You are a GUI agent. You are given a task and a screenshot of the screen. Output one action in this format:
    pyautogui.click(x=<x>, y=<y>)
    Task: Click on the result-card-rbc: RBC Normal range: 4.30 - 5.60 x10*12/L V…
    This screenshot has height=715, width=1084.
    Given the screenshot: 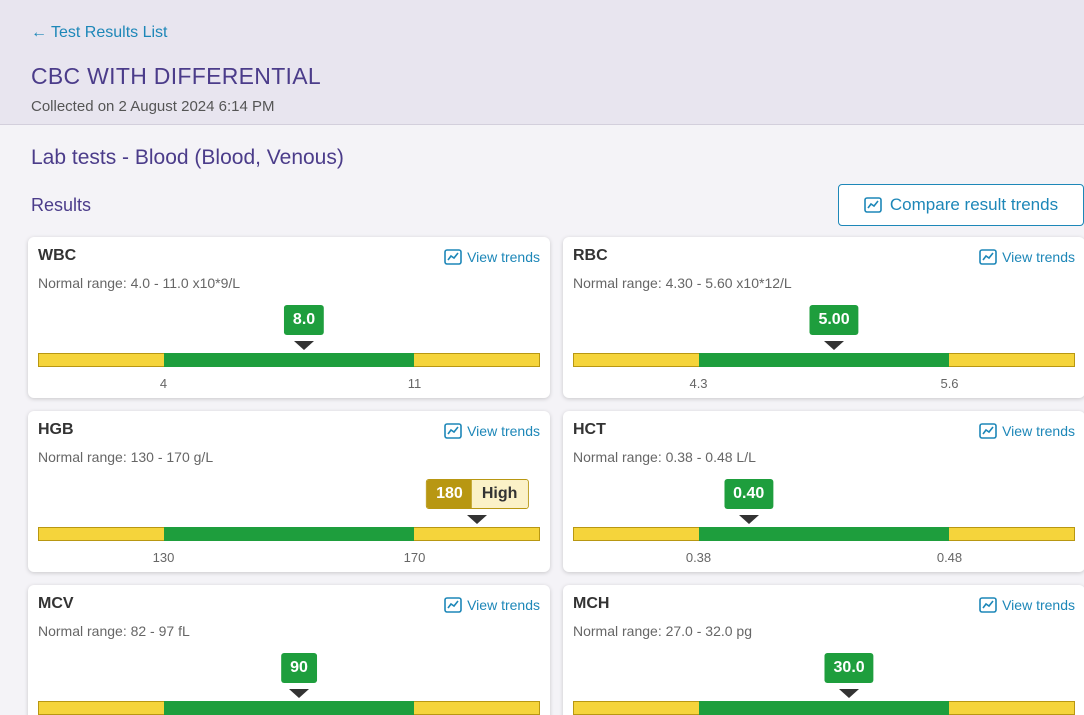 What is the action you would take?
    pyautogui.click(x=823, y=317)
    